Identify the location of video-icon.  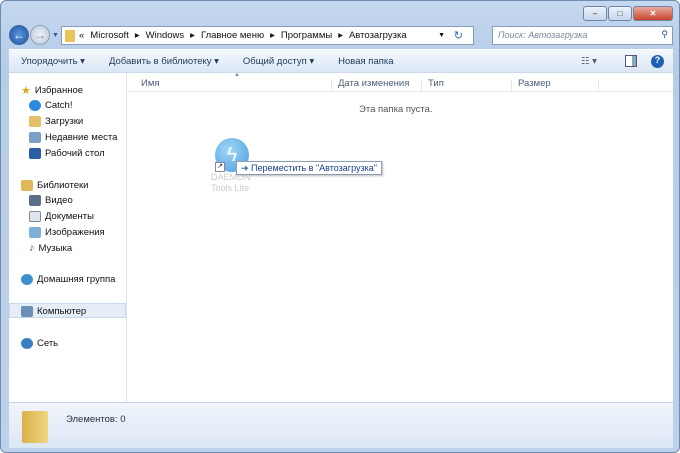
(35, 200).